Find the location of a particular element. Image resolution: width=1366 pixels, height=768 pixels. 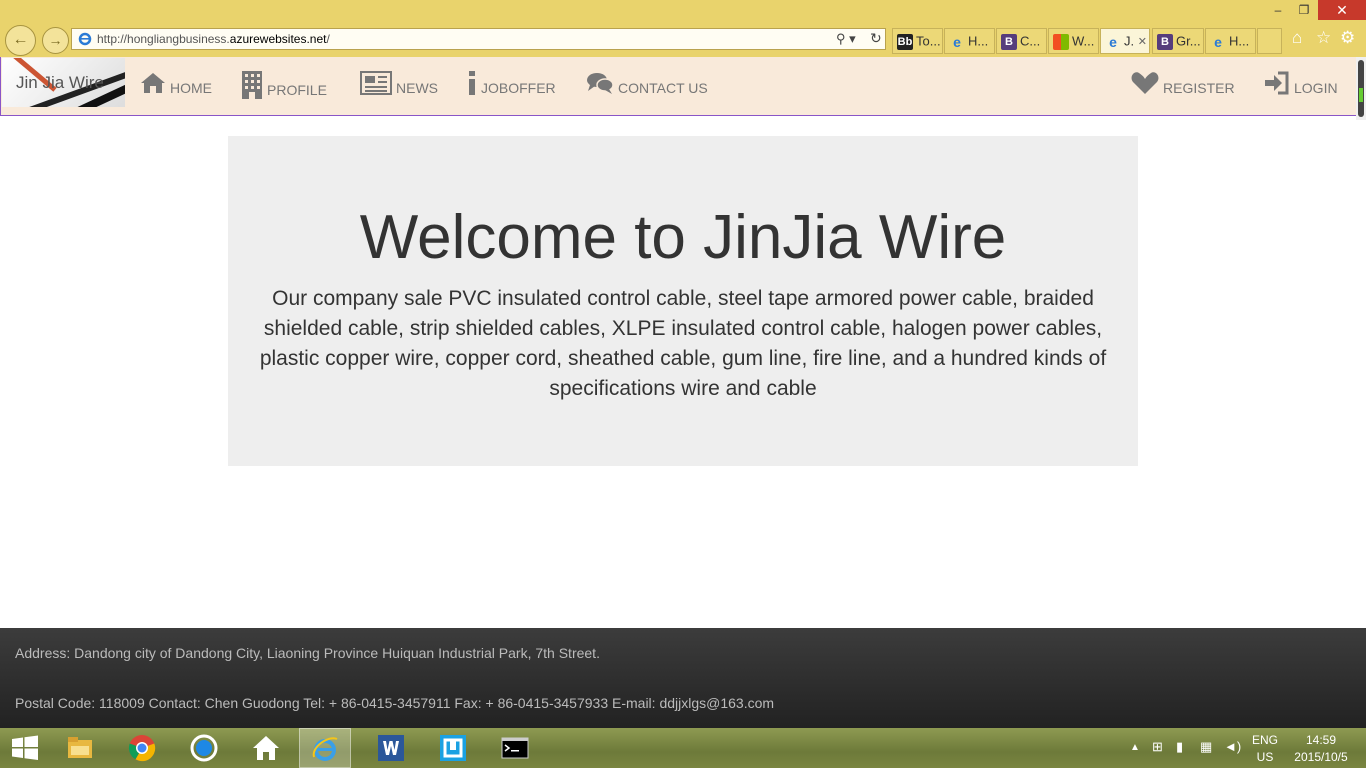

search-icon: ⚲ ▾ is located at coordinates (846, 39).